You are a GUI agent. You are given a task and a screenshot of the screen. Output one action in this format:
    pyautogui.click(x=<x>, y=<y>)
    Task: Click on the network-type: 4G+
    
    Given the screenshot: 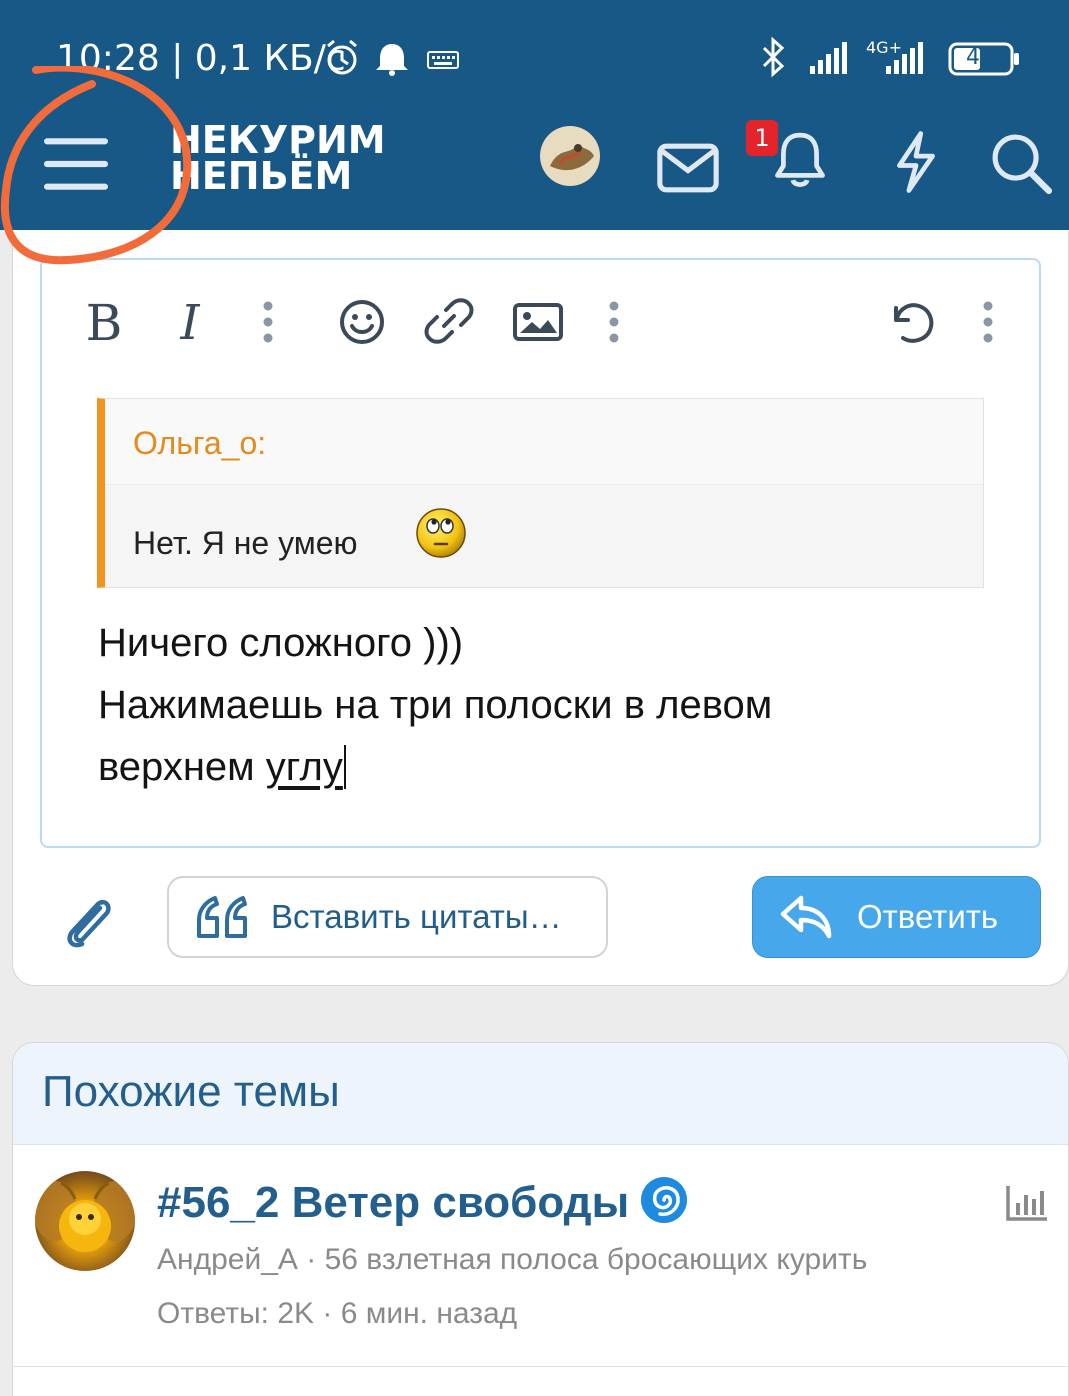 What is the action you would take?
    pyautogui.click(x=884, y=47)
    